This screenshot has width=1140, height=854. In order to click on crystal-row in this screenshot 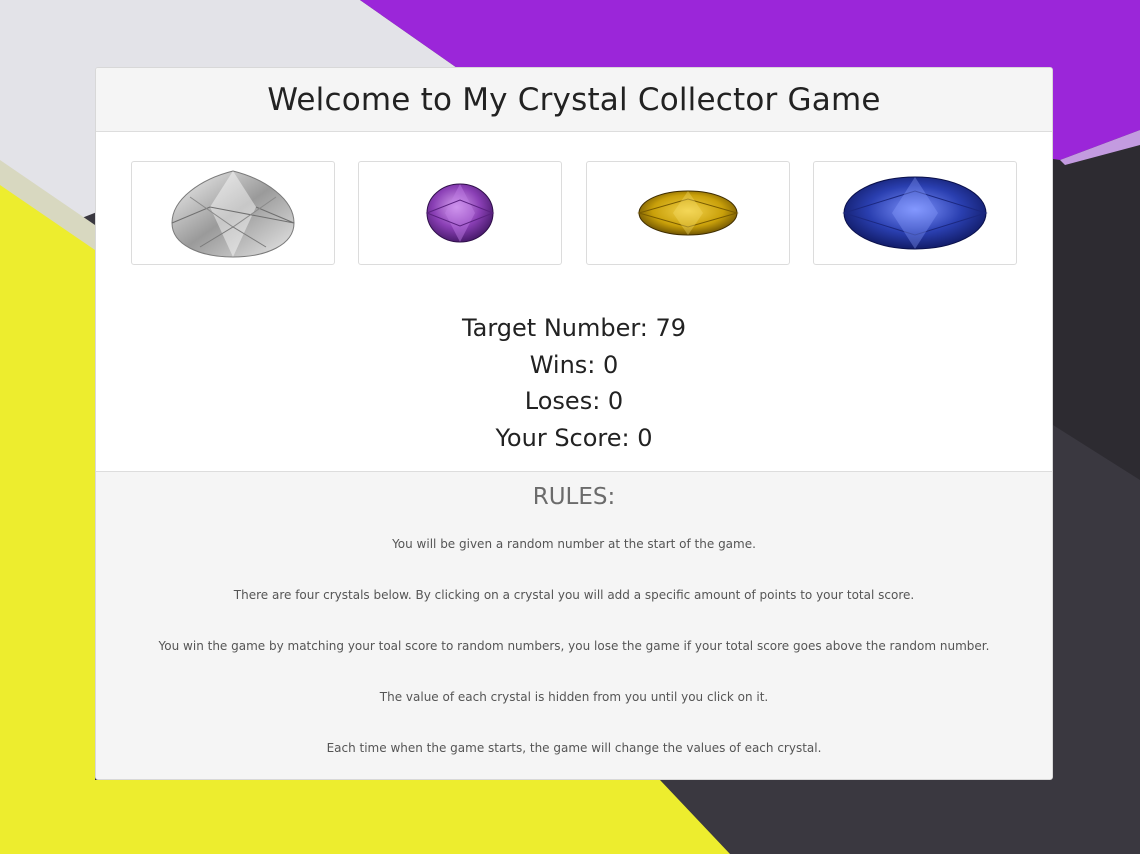, I will do `click(574, 198)`.